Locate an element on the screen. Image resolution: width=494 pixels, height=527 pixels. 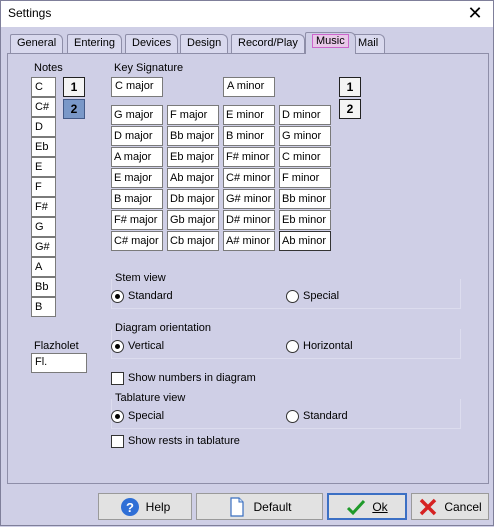
tablature-standard-radio is located at coordinates (292, 416).